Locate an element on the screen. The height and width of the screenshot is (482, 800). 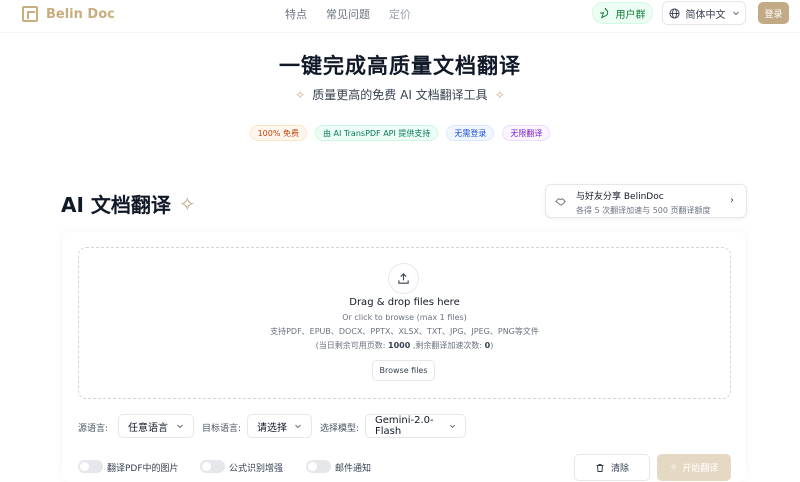
share-subtitle: 各得 5 次翻译加速与 500 页翻译额度 is located at coordinates (643, 210).